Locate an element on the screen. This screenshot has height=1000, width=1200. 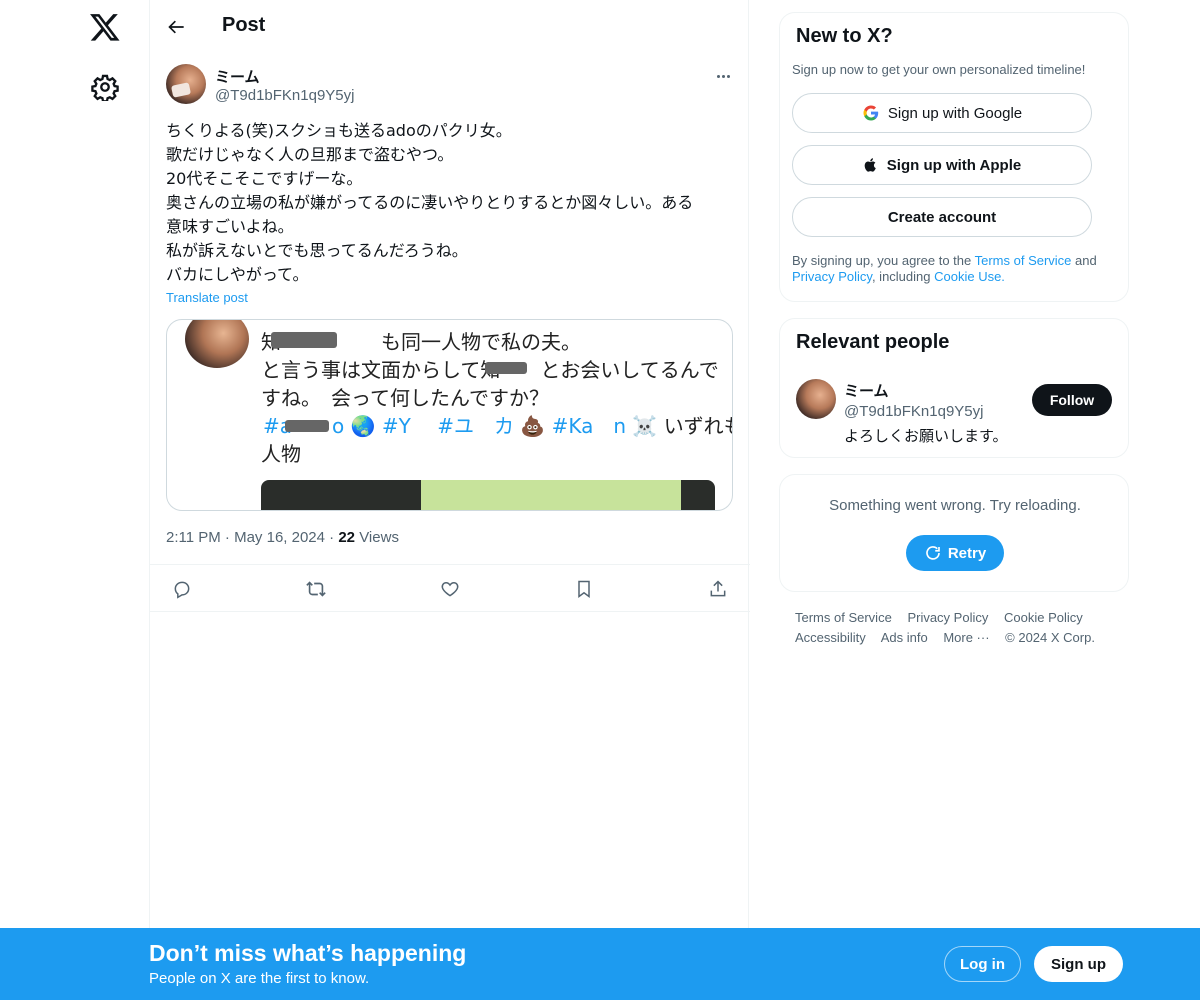
views-count: 22 is located at coordinates (347, 537).